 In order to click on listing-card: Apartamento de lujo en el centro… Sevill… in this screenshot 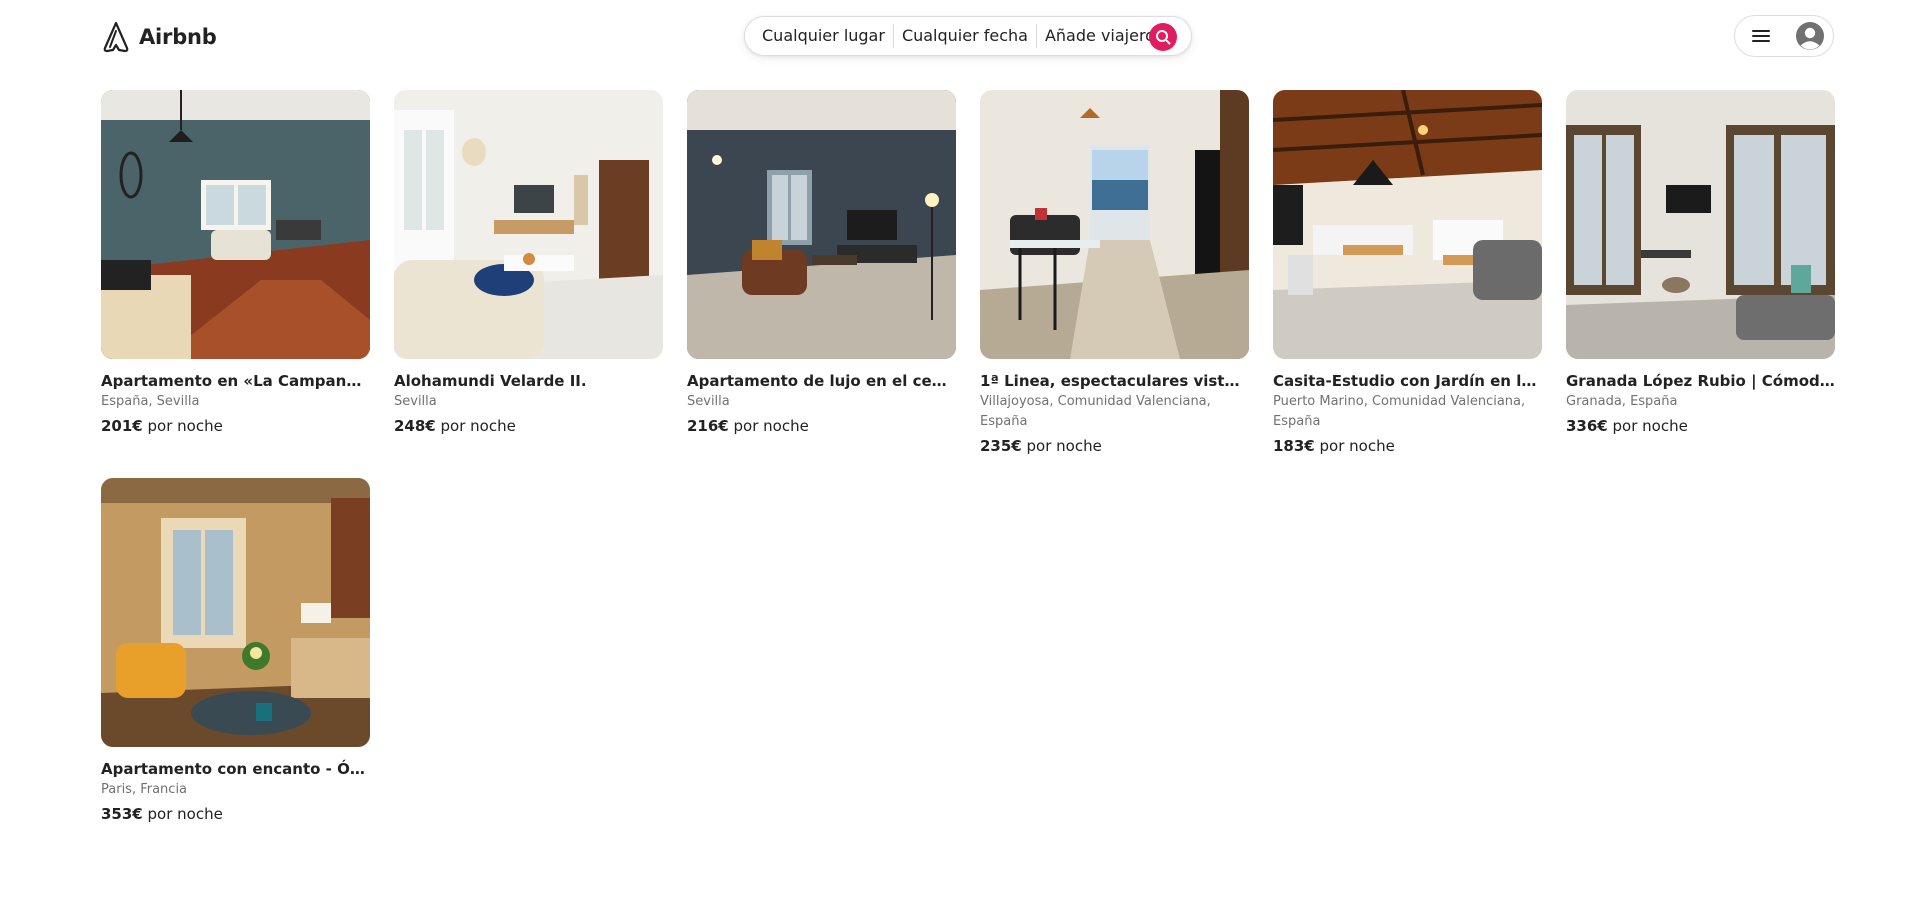, I will do `click(821, 263)`.